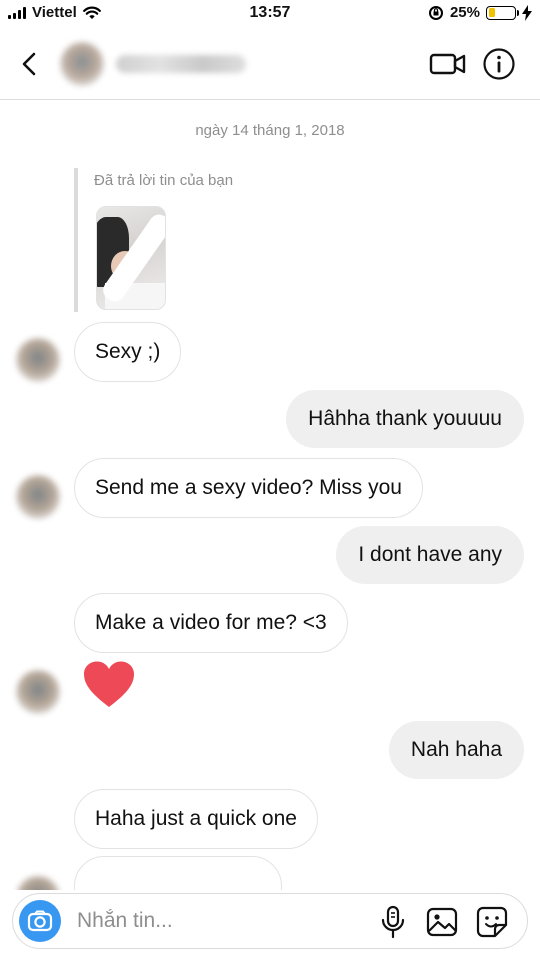 Image resolution: width=540 pixels, height=960 pixels. Describe the element at coordinates (464, 12) in the screenshot. I see `battery-percent: 25%` at that location.